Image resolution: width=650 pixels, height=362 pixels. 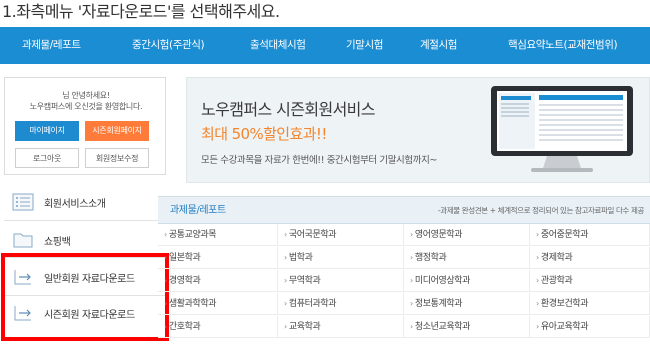 What do you see at coordinates (86, 106) in the screenshot?
I see `login-welcome: 노우캠퍼스에 오신것을 환영합니다.` at bounding box center [86, 106].